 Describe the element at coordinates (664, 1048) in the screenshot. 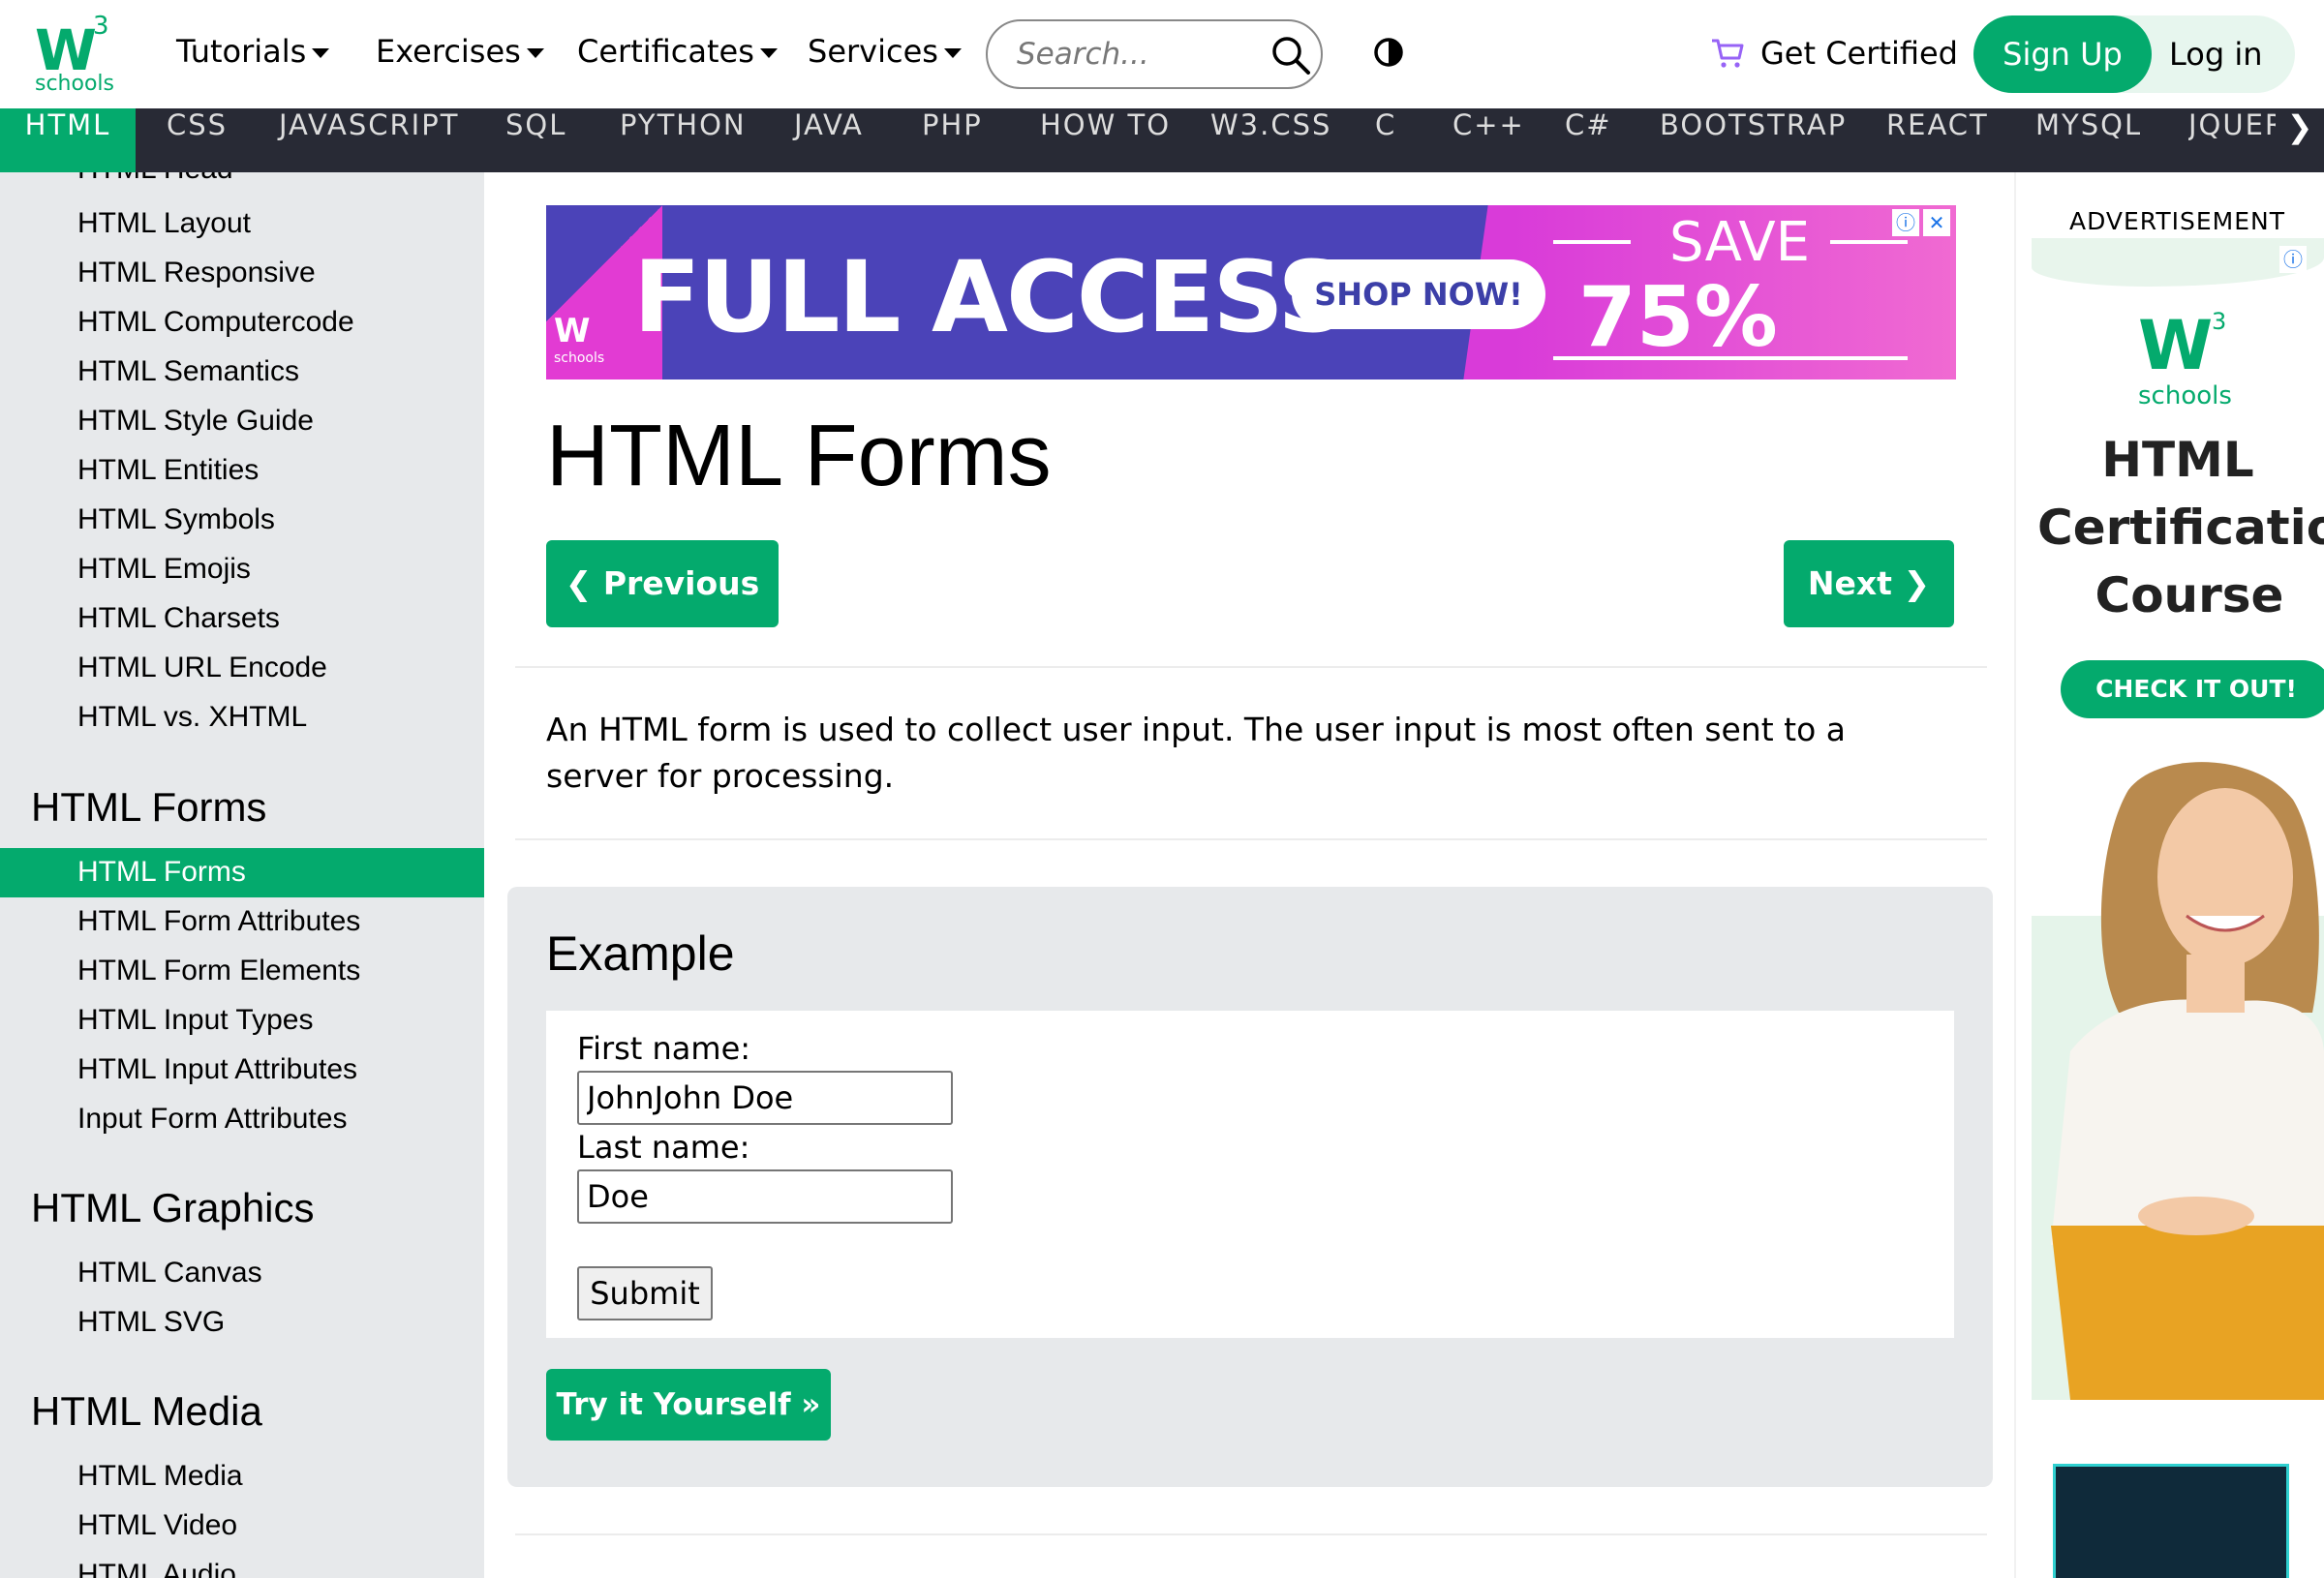

I see `first-name-label: First name:` at that location.